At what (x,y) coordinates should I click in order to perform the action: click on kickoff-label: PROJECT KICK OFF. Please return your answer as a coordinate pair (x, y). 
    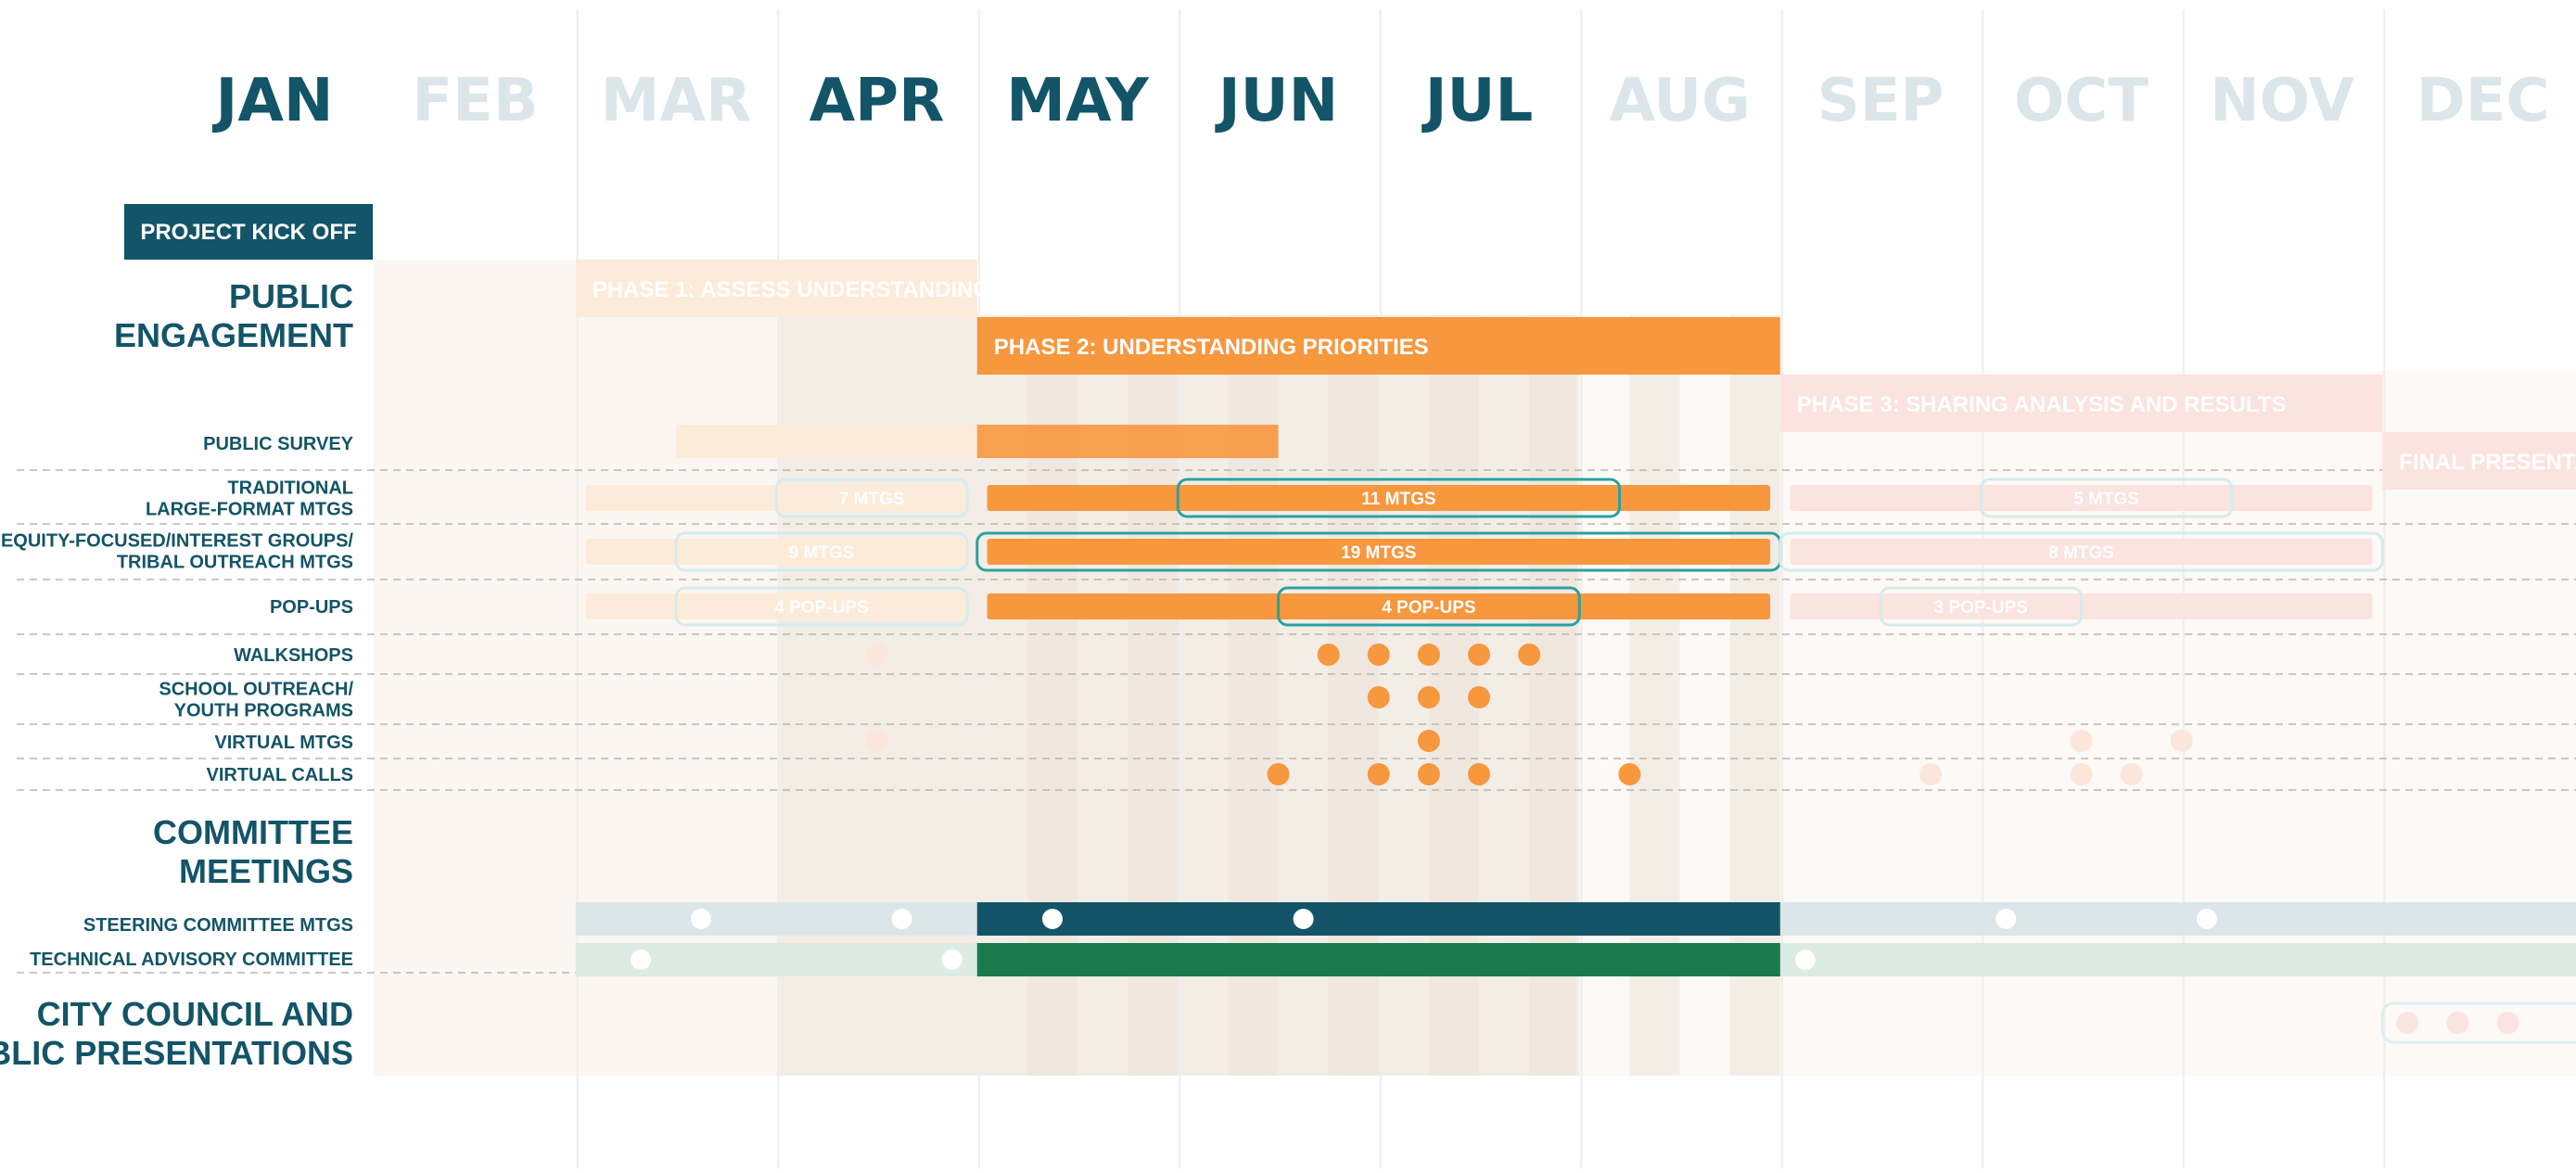
    Looking at the image, I should click on (248, 232).